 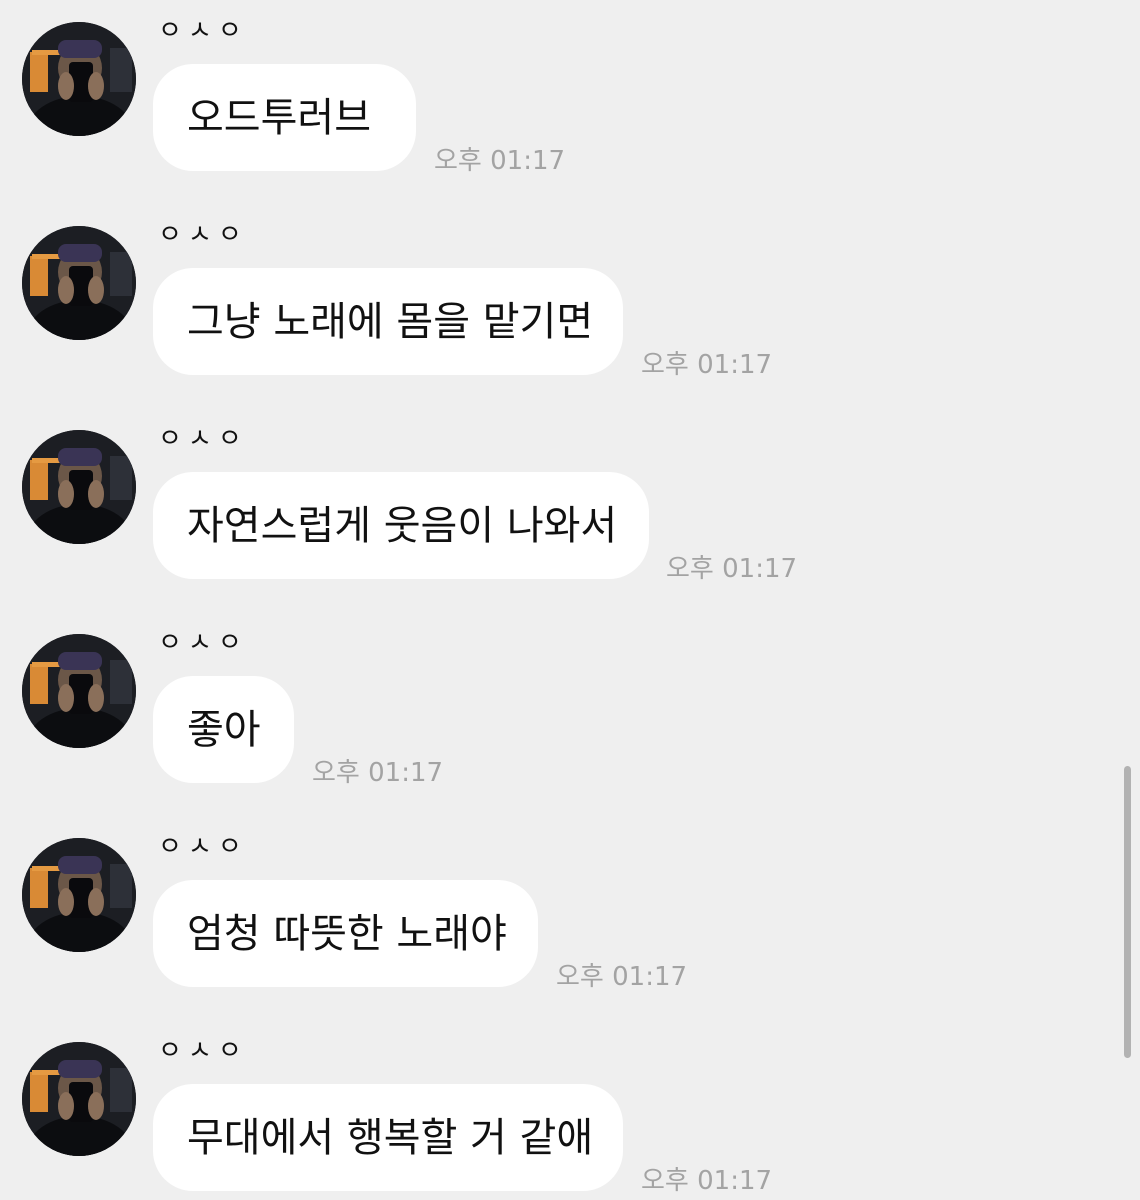 I want to click on message-text: 자연스럽게 웃음이 나와서, so click(x=402, y=525).